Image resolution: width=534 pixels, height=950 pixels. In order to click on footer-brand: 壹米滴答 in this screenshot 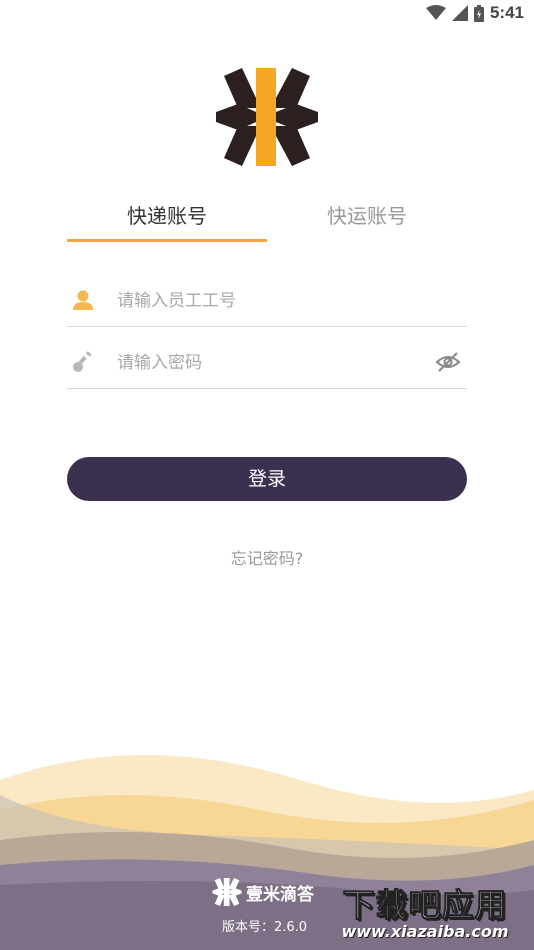, I will do `click(263, 892)`.